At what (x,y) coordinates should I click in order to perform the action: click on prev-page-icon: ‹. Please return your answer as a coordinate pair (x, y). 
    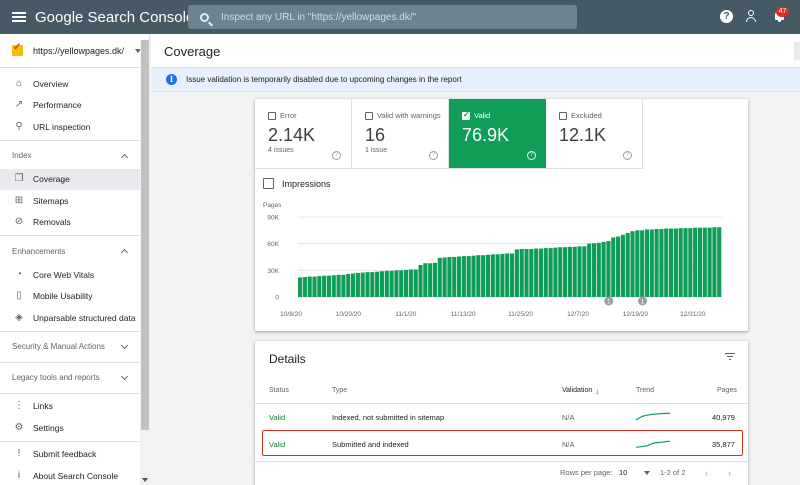
    Looking at the image, I should click on (706, 473).